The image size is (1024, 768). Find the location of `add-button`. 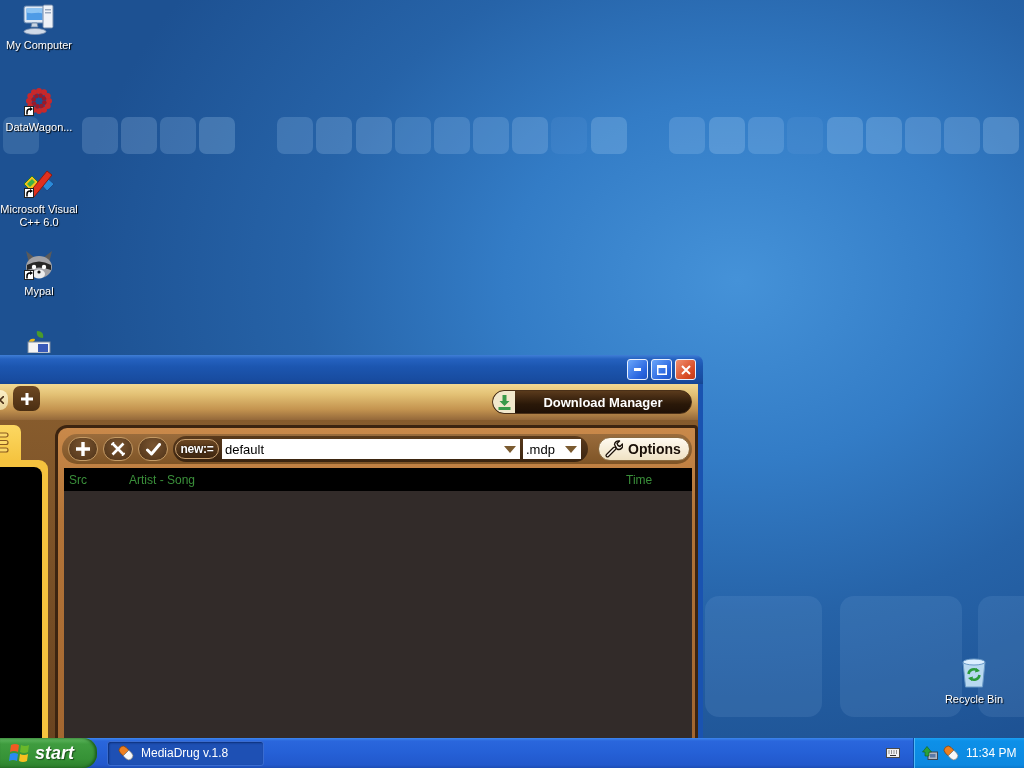

add-button is located at coordinates (83, 449).